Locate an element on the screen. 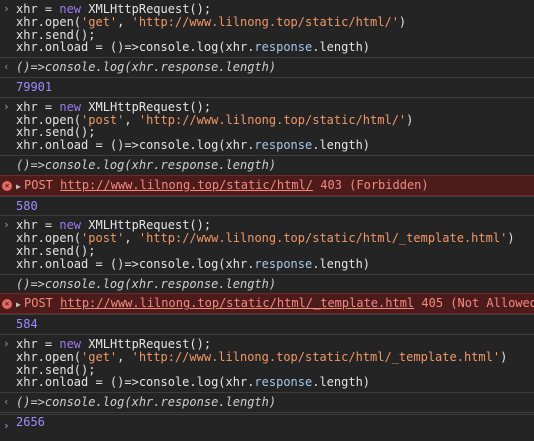 The image size is (534, 441). console-log-entry: 580 is located at coordinates (267, 205).